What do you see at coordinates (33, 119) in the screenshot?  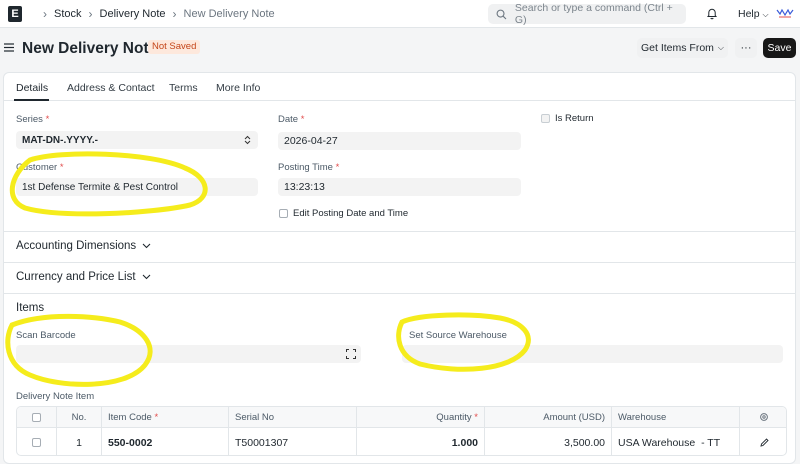 I see `series-label: Series *` at bounding box center [33, 119].